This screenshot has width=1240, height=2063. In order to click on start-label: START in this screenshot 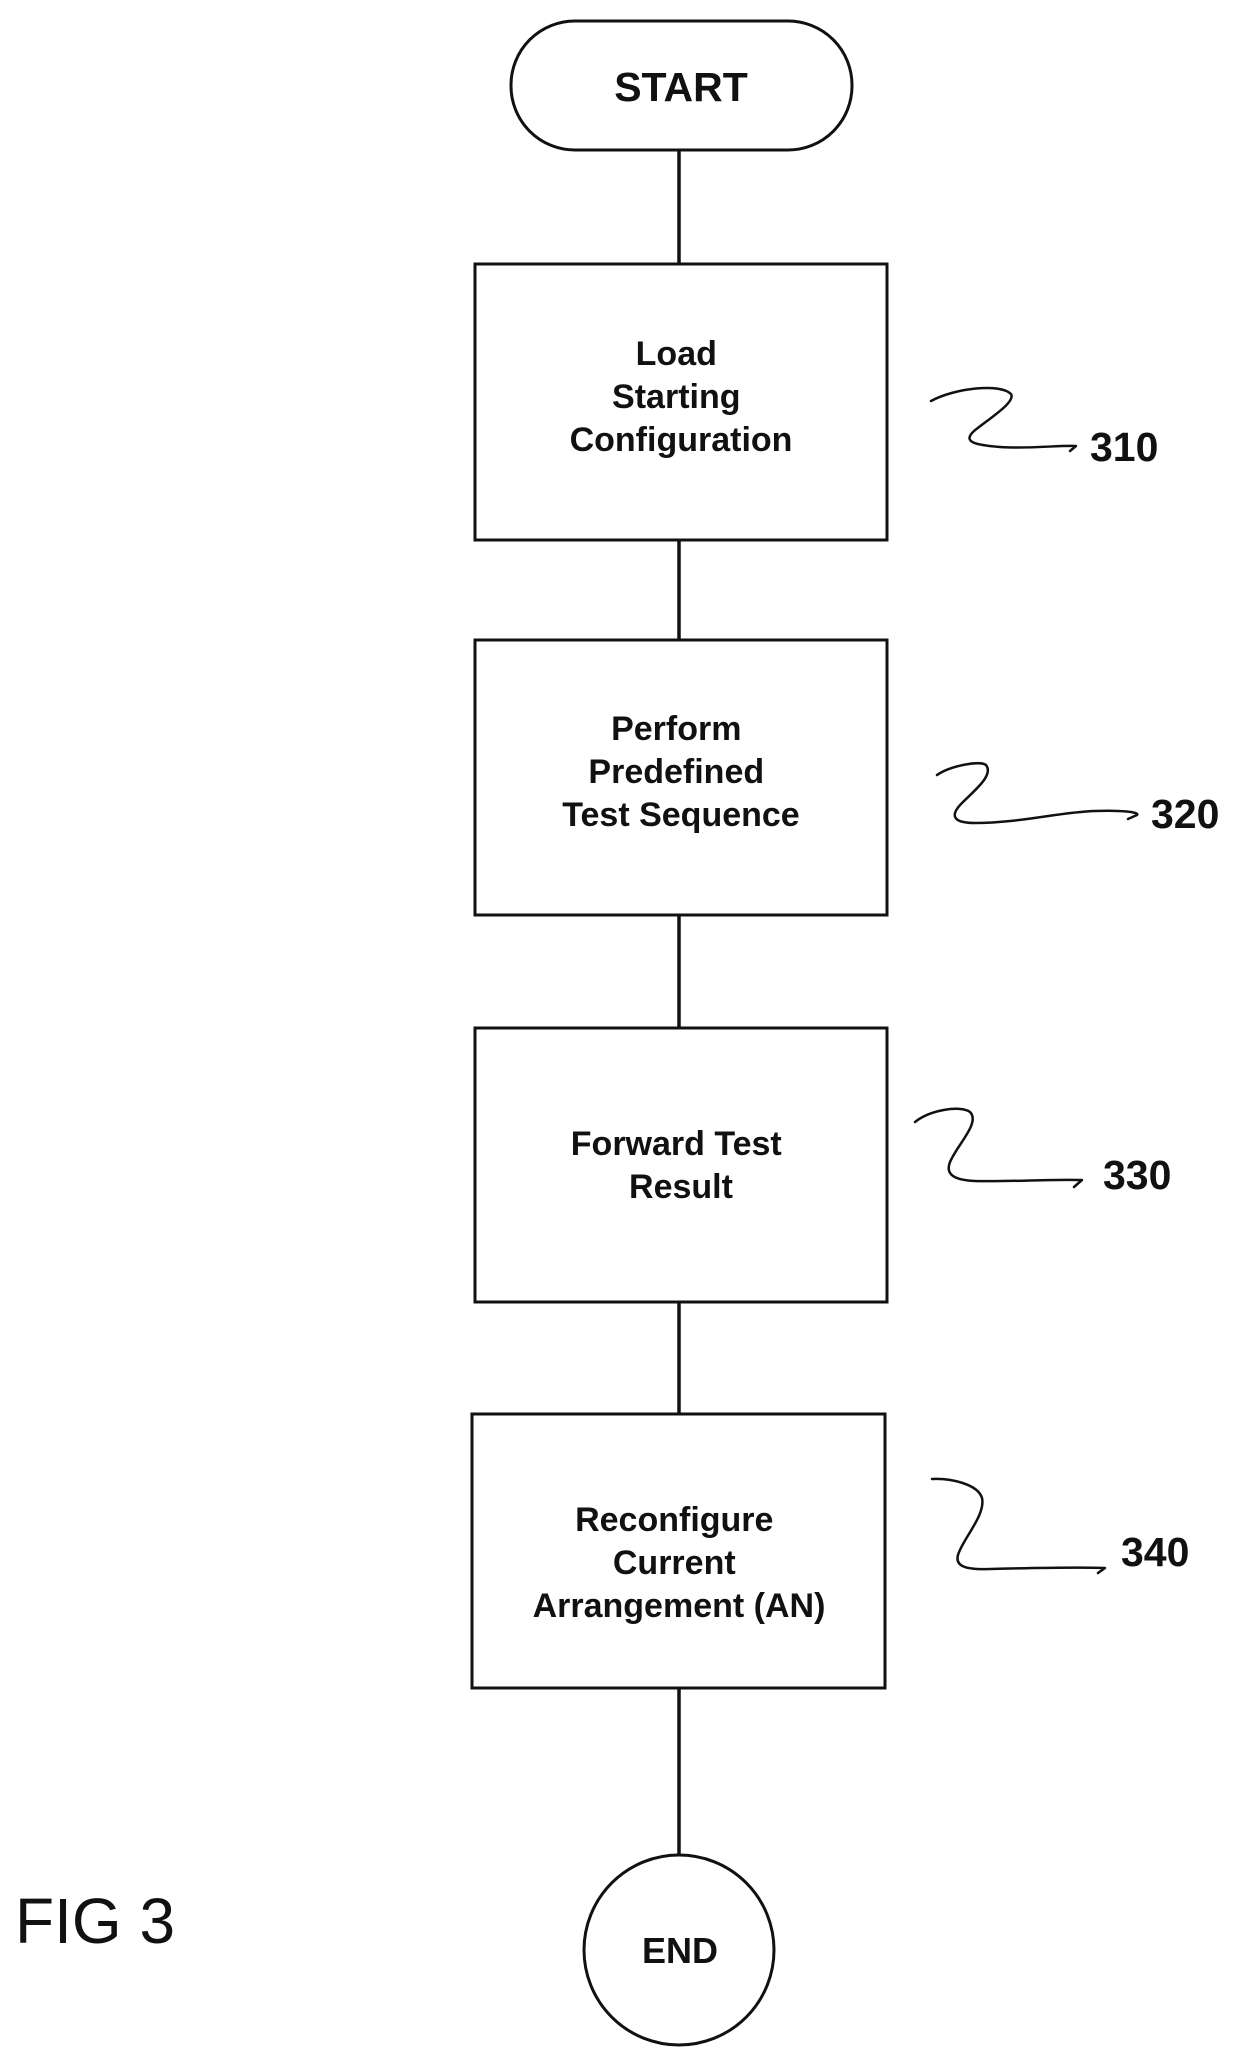, I will do `click(681, 87)`.